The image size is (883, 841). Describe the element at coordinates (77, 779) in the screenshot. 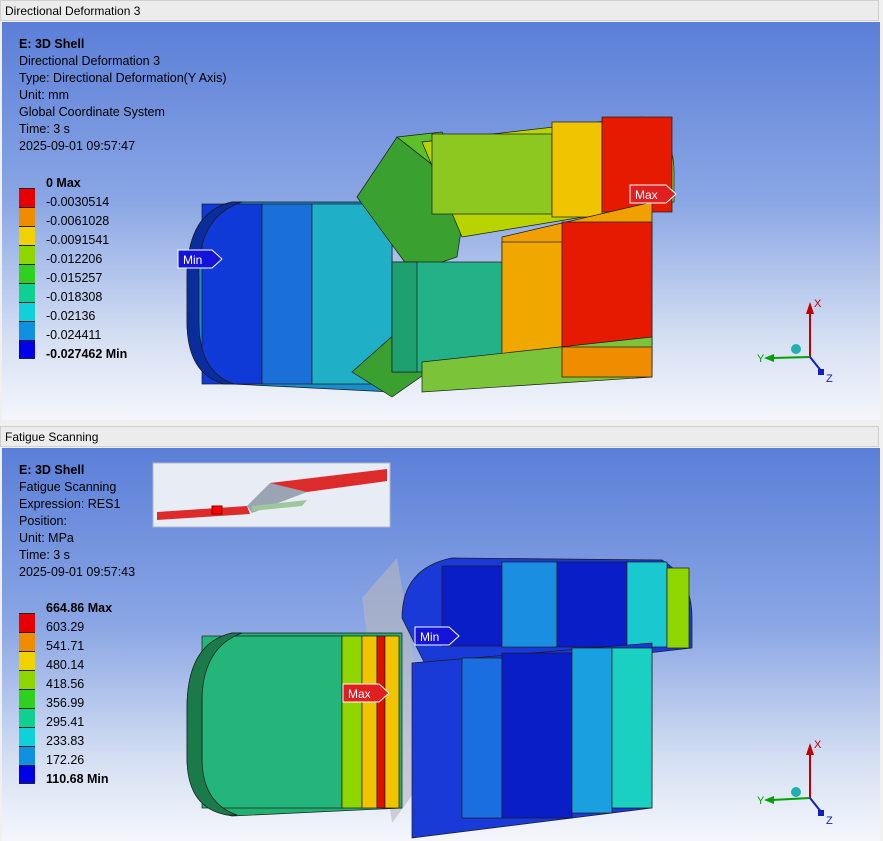

I see `legend-min-label: 110.68 Min` at that location.